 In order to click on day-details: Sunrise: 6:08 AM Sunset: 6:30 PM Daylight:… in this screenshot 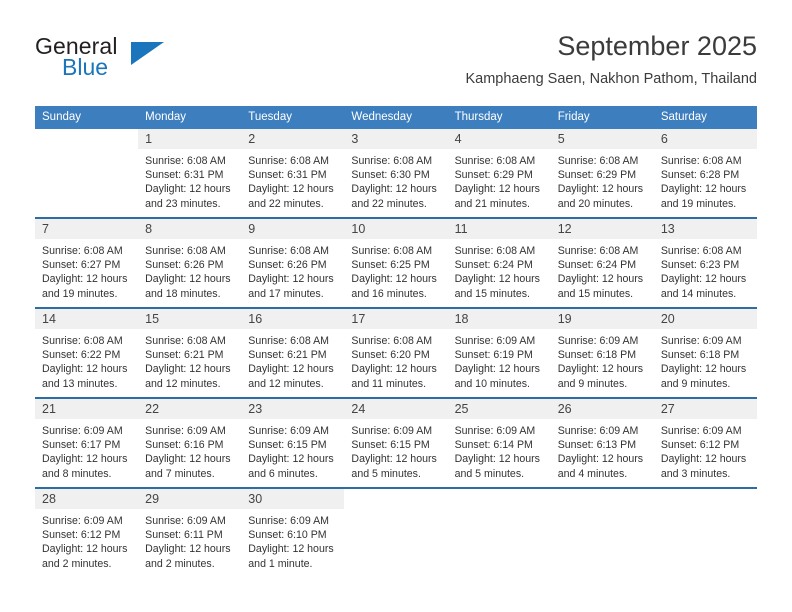, I will do `click(395, 180)`.